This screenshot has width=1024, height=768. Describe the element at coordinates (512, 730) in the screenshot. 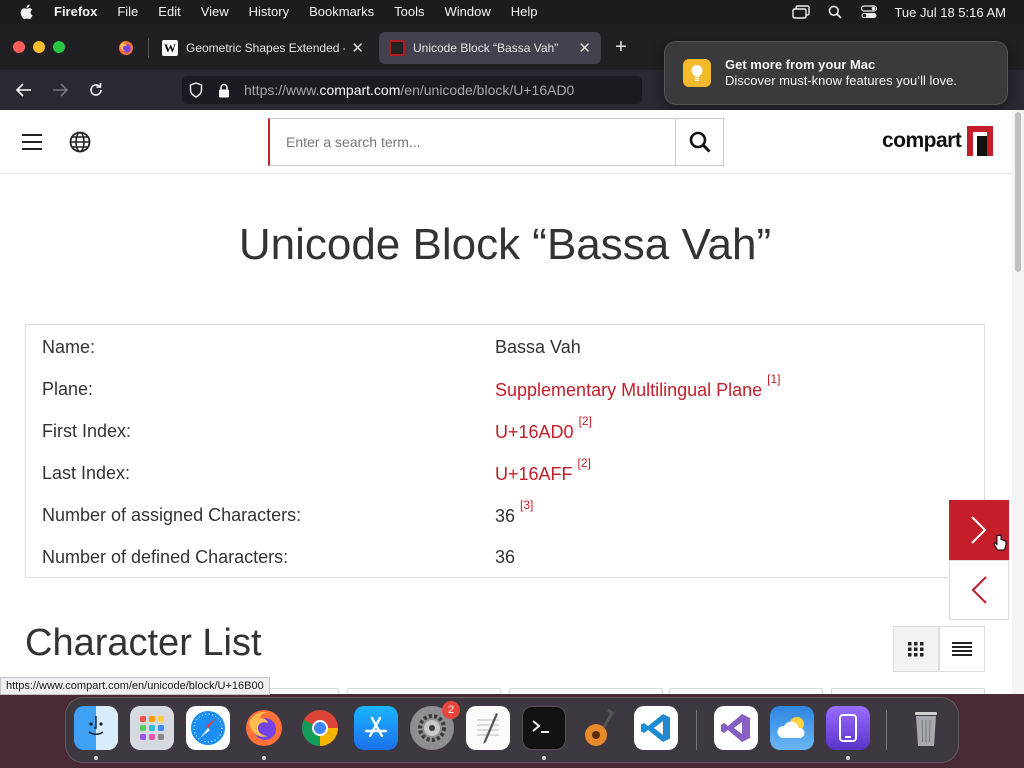

I see `dock: 2` at that location.